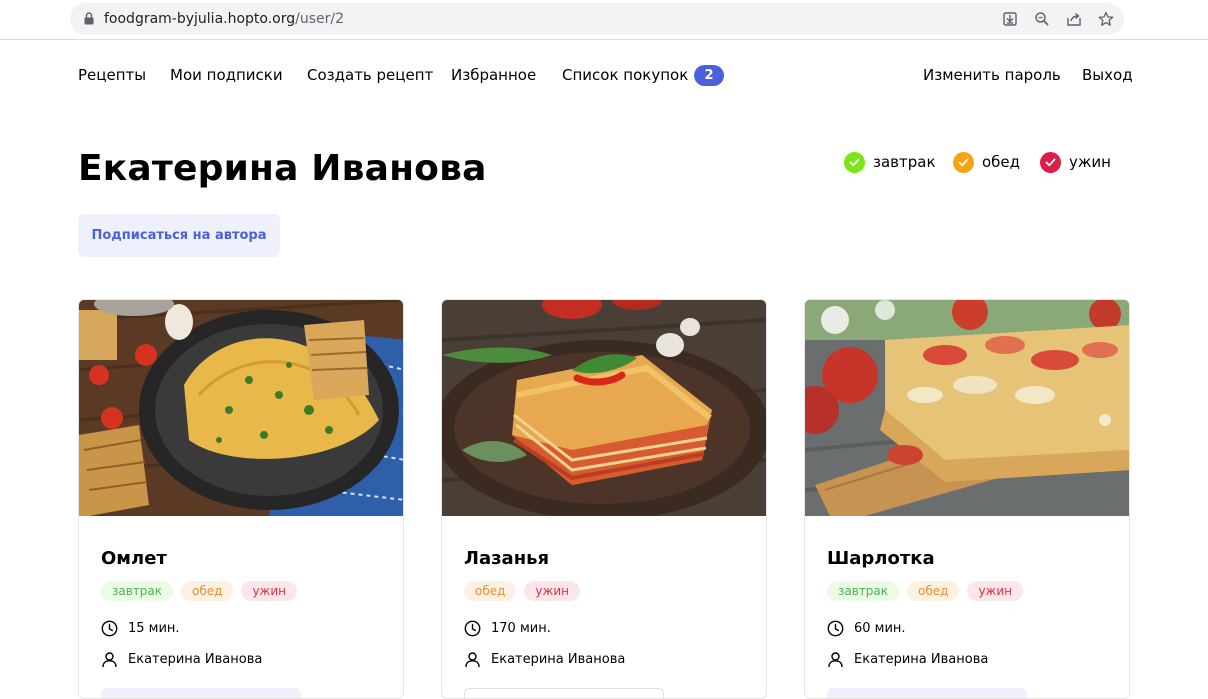 This screenshot has width=1208, height=699. What do you see at coordinates (282, 168) in the screenshot?
I see `page-title: Екатерина Иванова` at bounding box center [282, 168].